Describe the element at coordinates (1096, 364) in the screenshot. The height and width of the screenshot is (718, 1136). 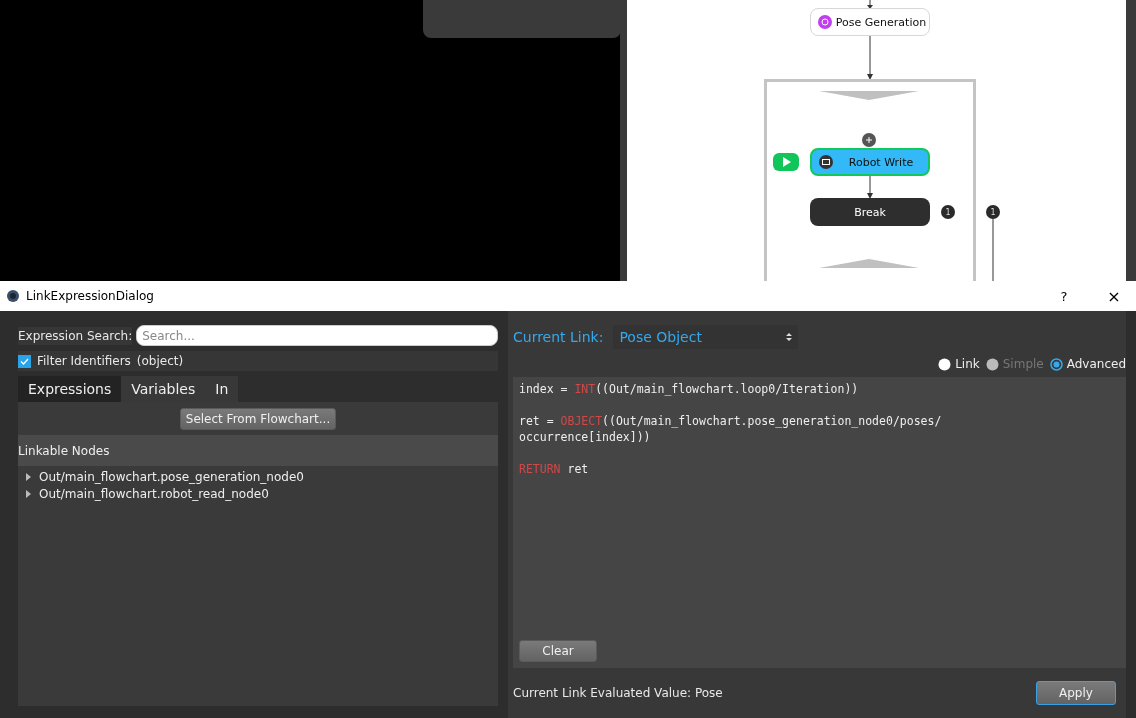
I see `radio-label: Advanced` at that location.